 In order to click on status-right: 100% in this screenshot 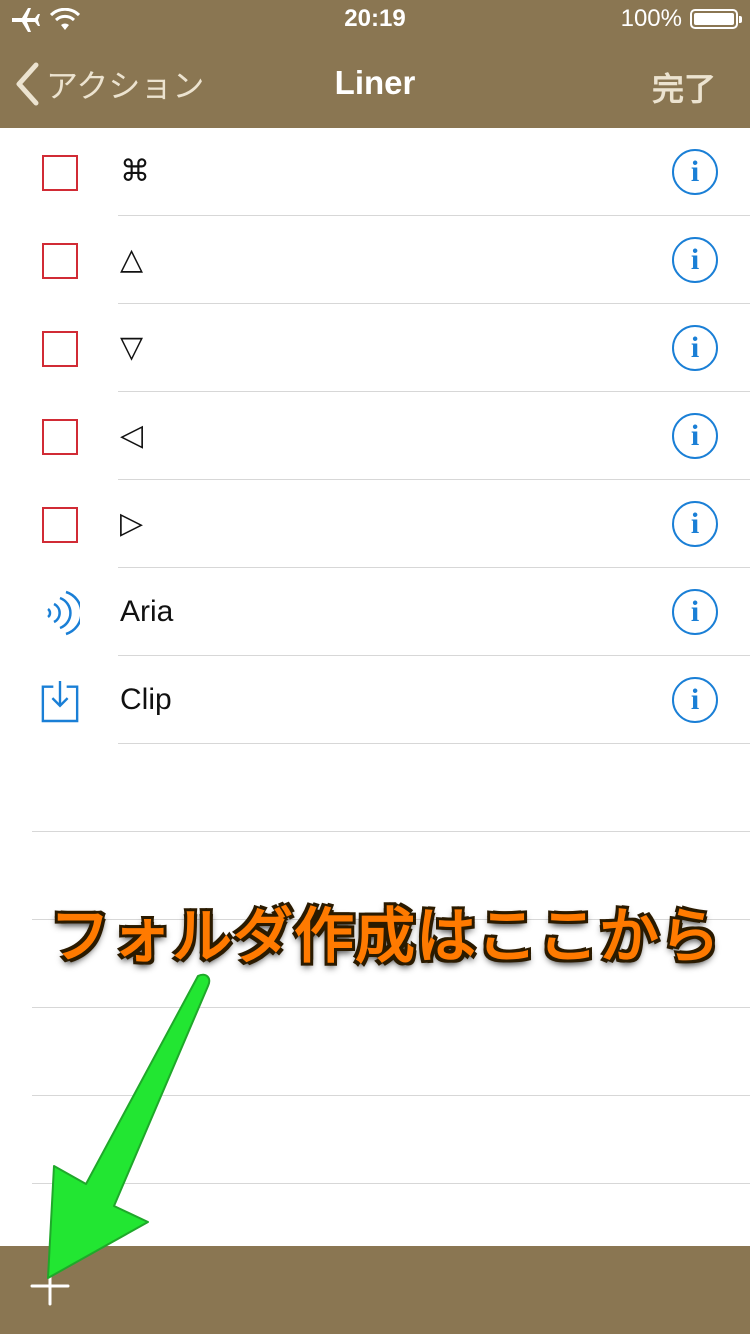, I will do `click(681, 19)`.